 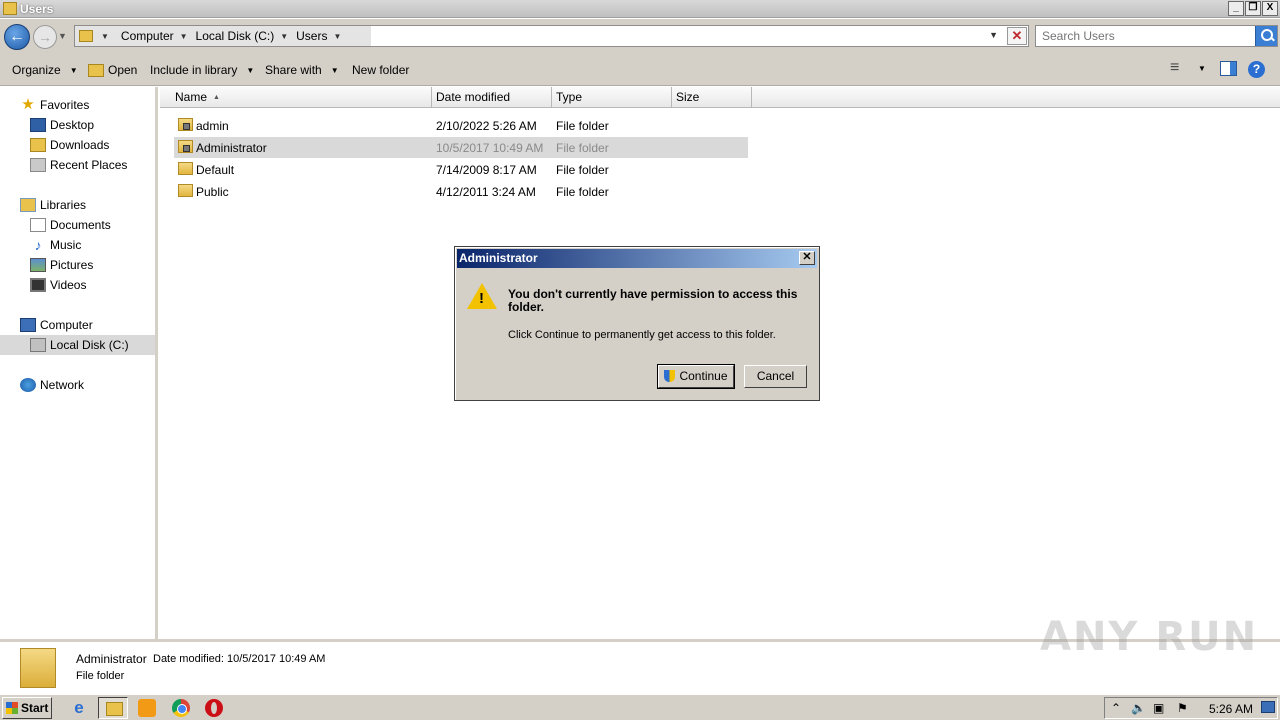 I want to click on explorer-taskbar-icon, so click(x=113, y=708).